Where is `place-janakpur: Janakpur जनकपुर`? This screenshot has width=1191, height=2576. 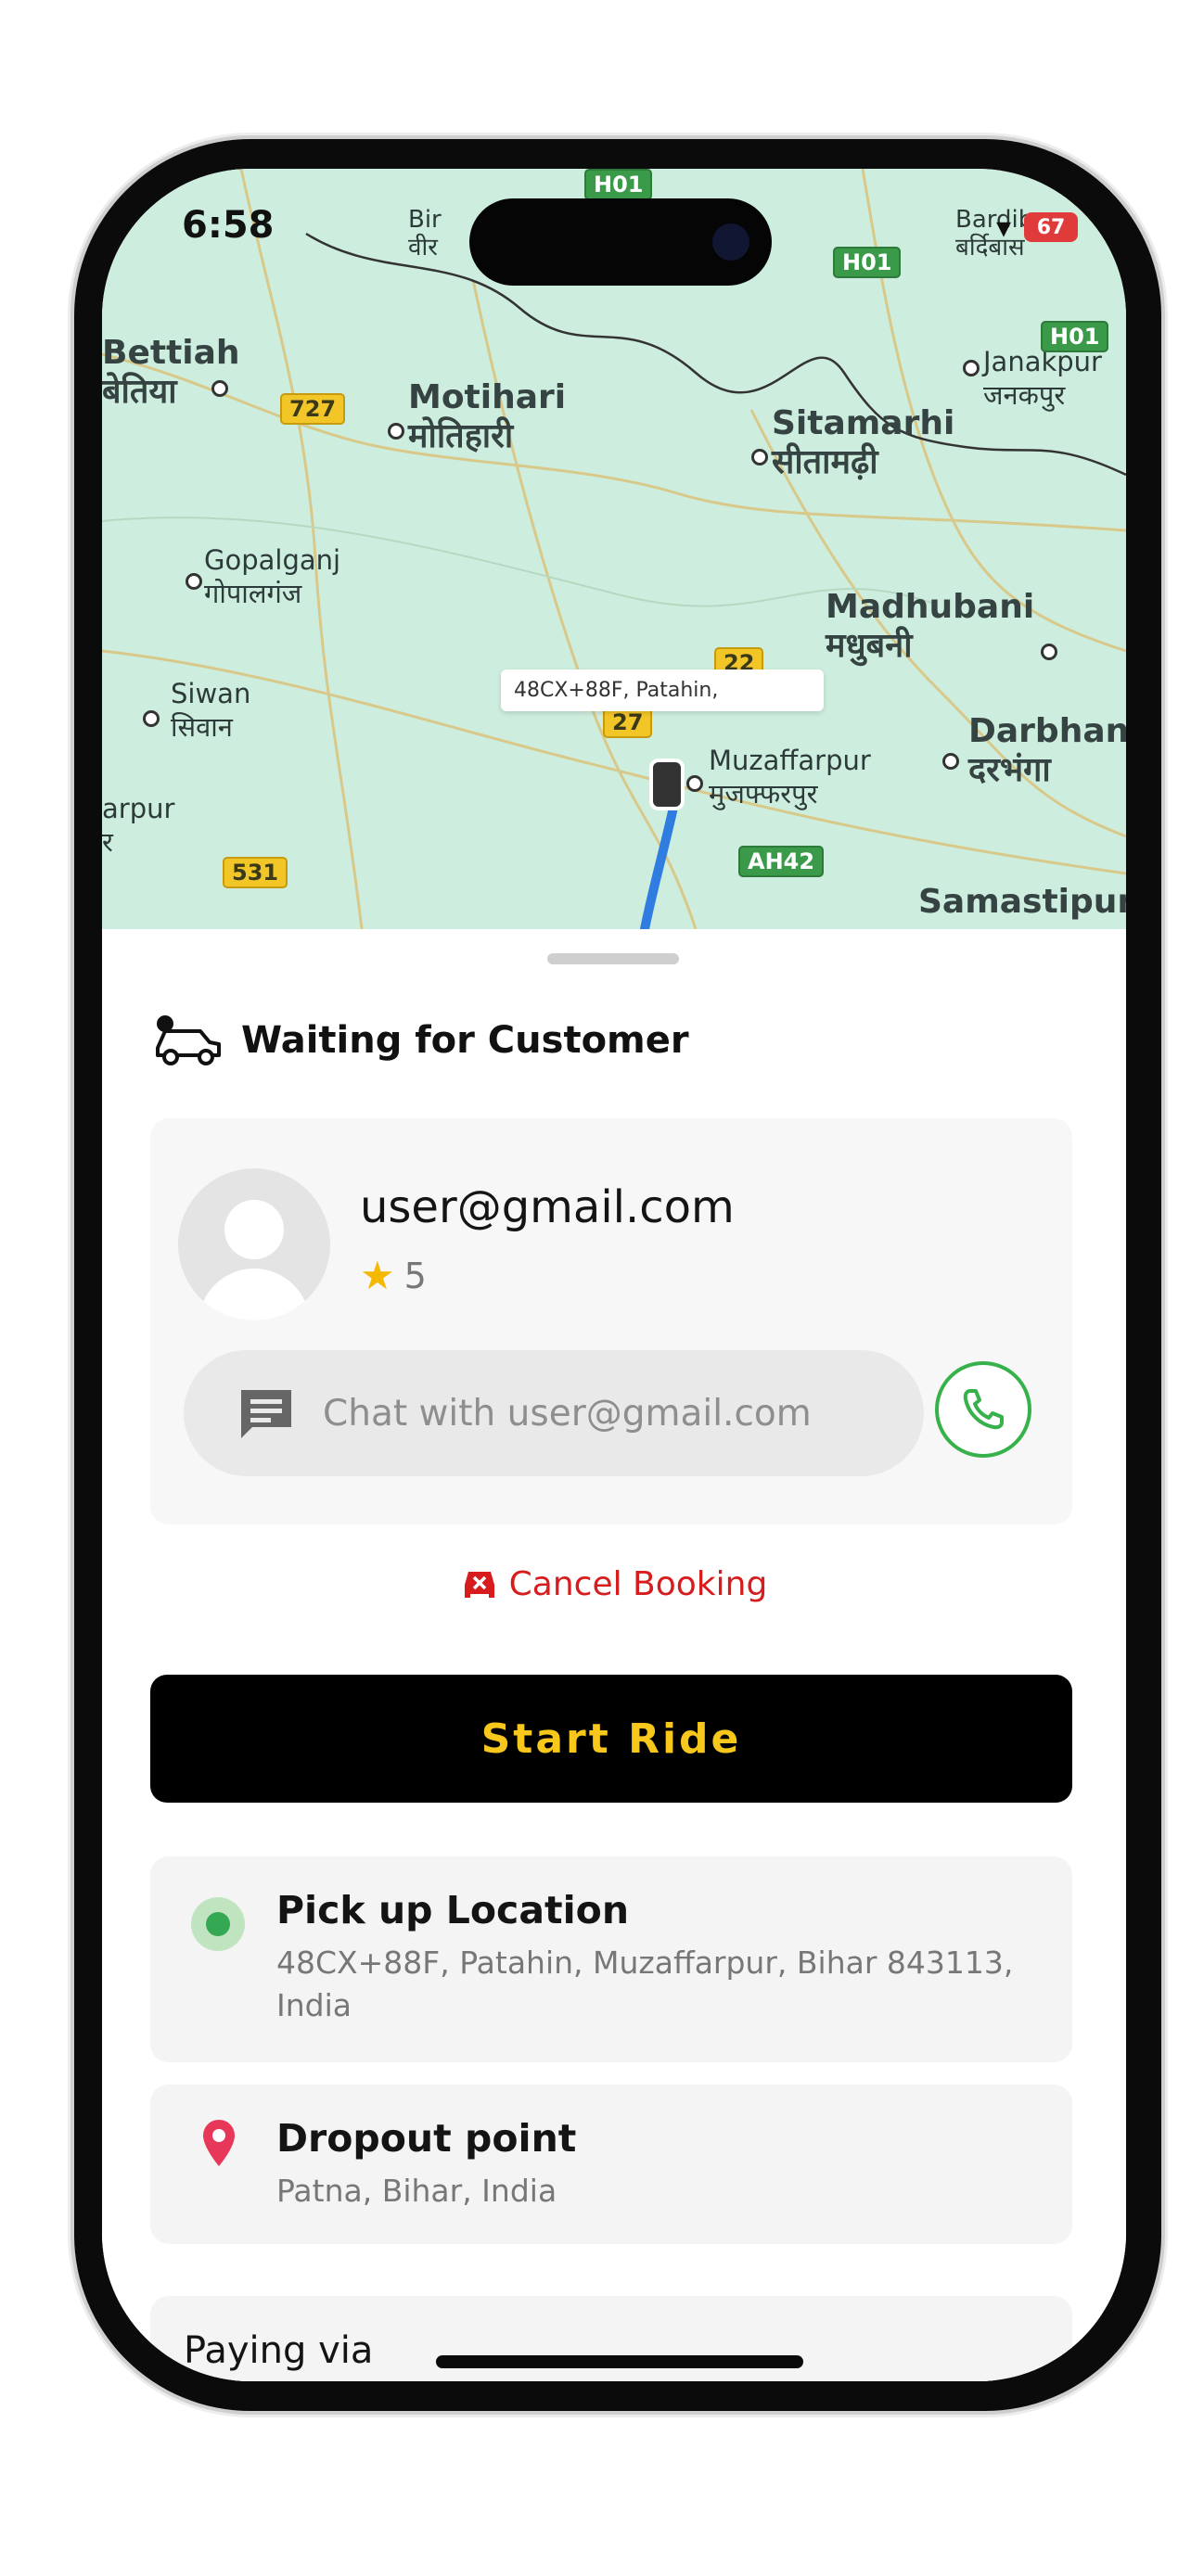
place-janakpur: Janakpur जनकपुर is located at coordinates (1042, 378).